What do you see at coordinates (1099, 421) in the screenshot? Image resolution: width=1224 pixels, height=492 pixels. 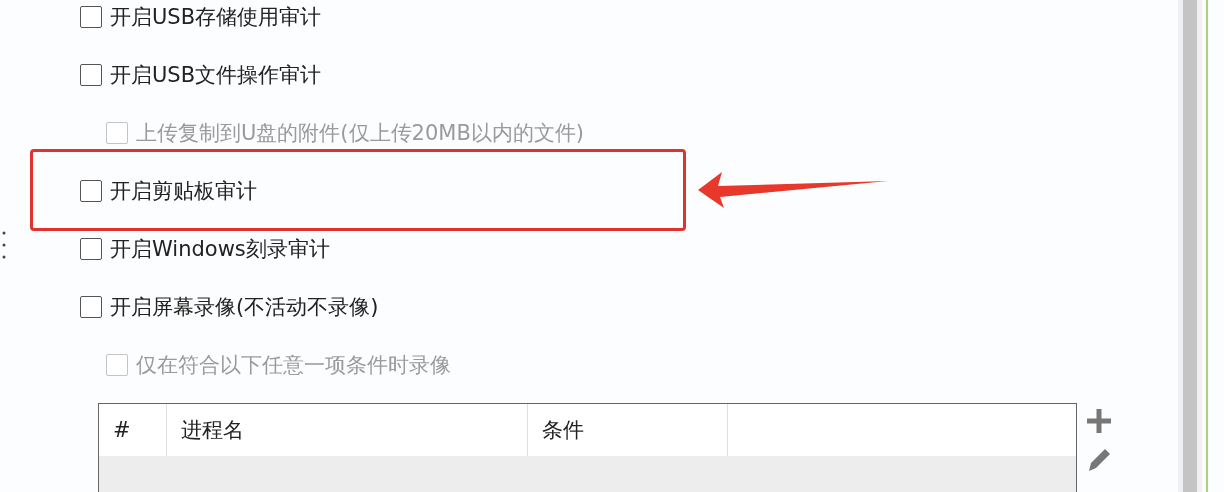 I see `add-icon` at bounding box center [1099, 421].